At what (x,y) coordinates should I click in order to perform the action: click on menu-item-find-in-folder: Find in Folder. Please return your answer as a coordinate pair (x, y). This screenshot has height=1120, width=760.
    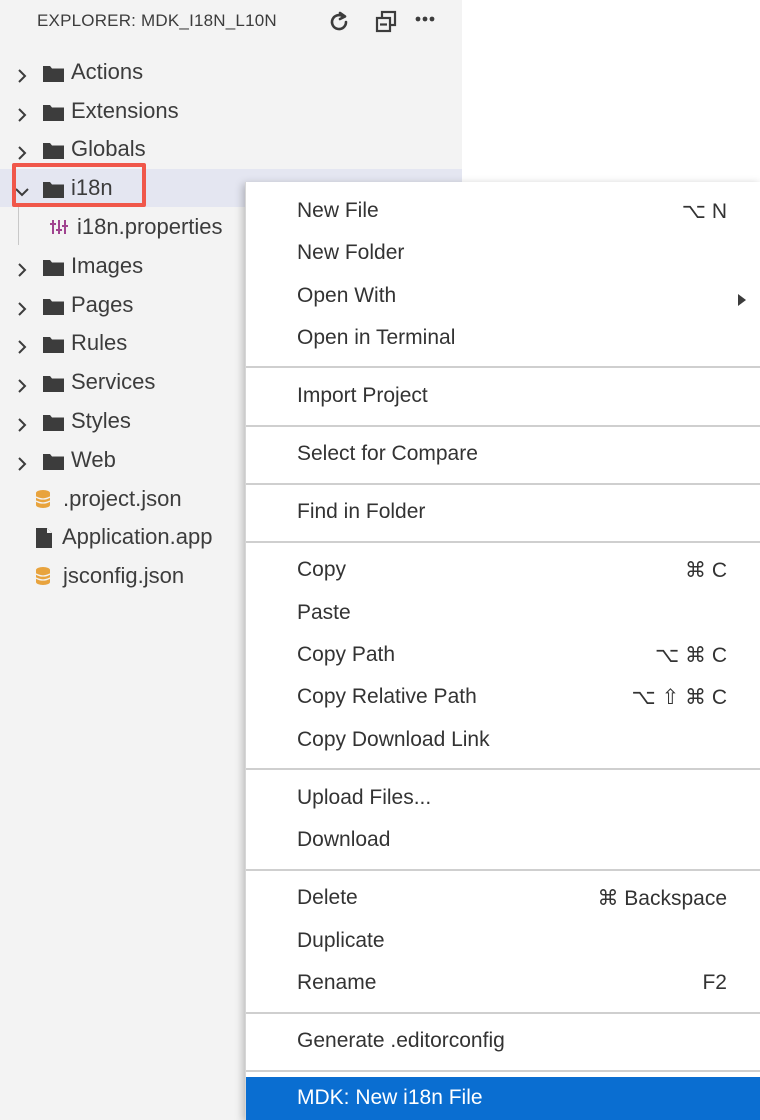
    Looking at the image, I should click on (503, 512).